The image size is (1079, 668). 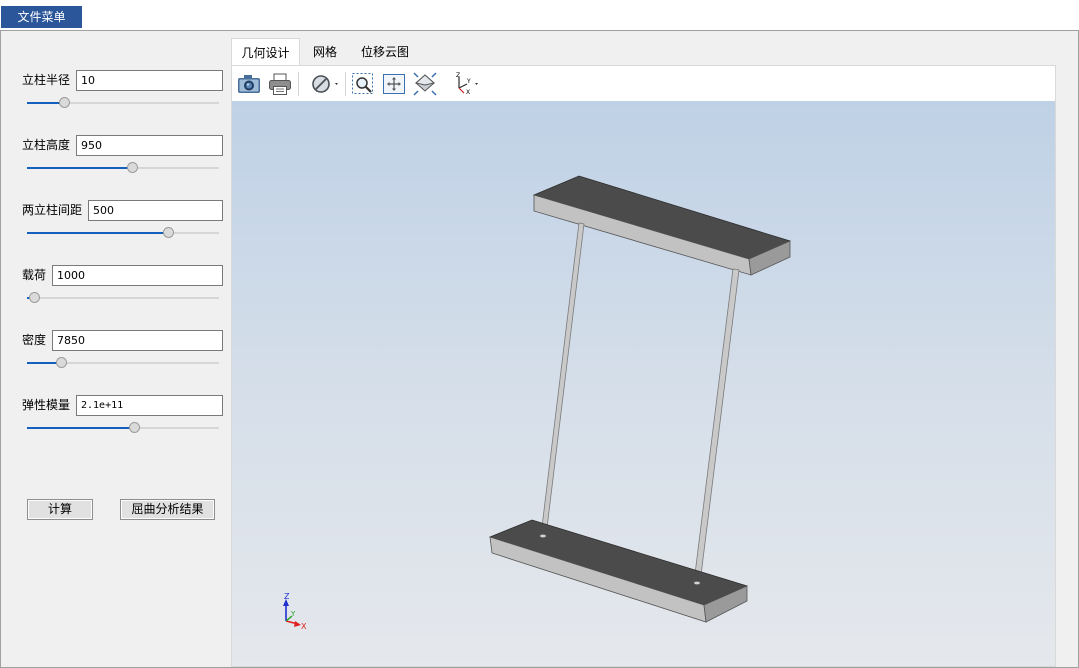 What do you see at coordinates (46, 80) in the screenshot?
I see `param-label: 立柱半径` at bounding box center [46, 80].